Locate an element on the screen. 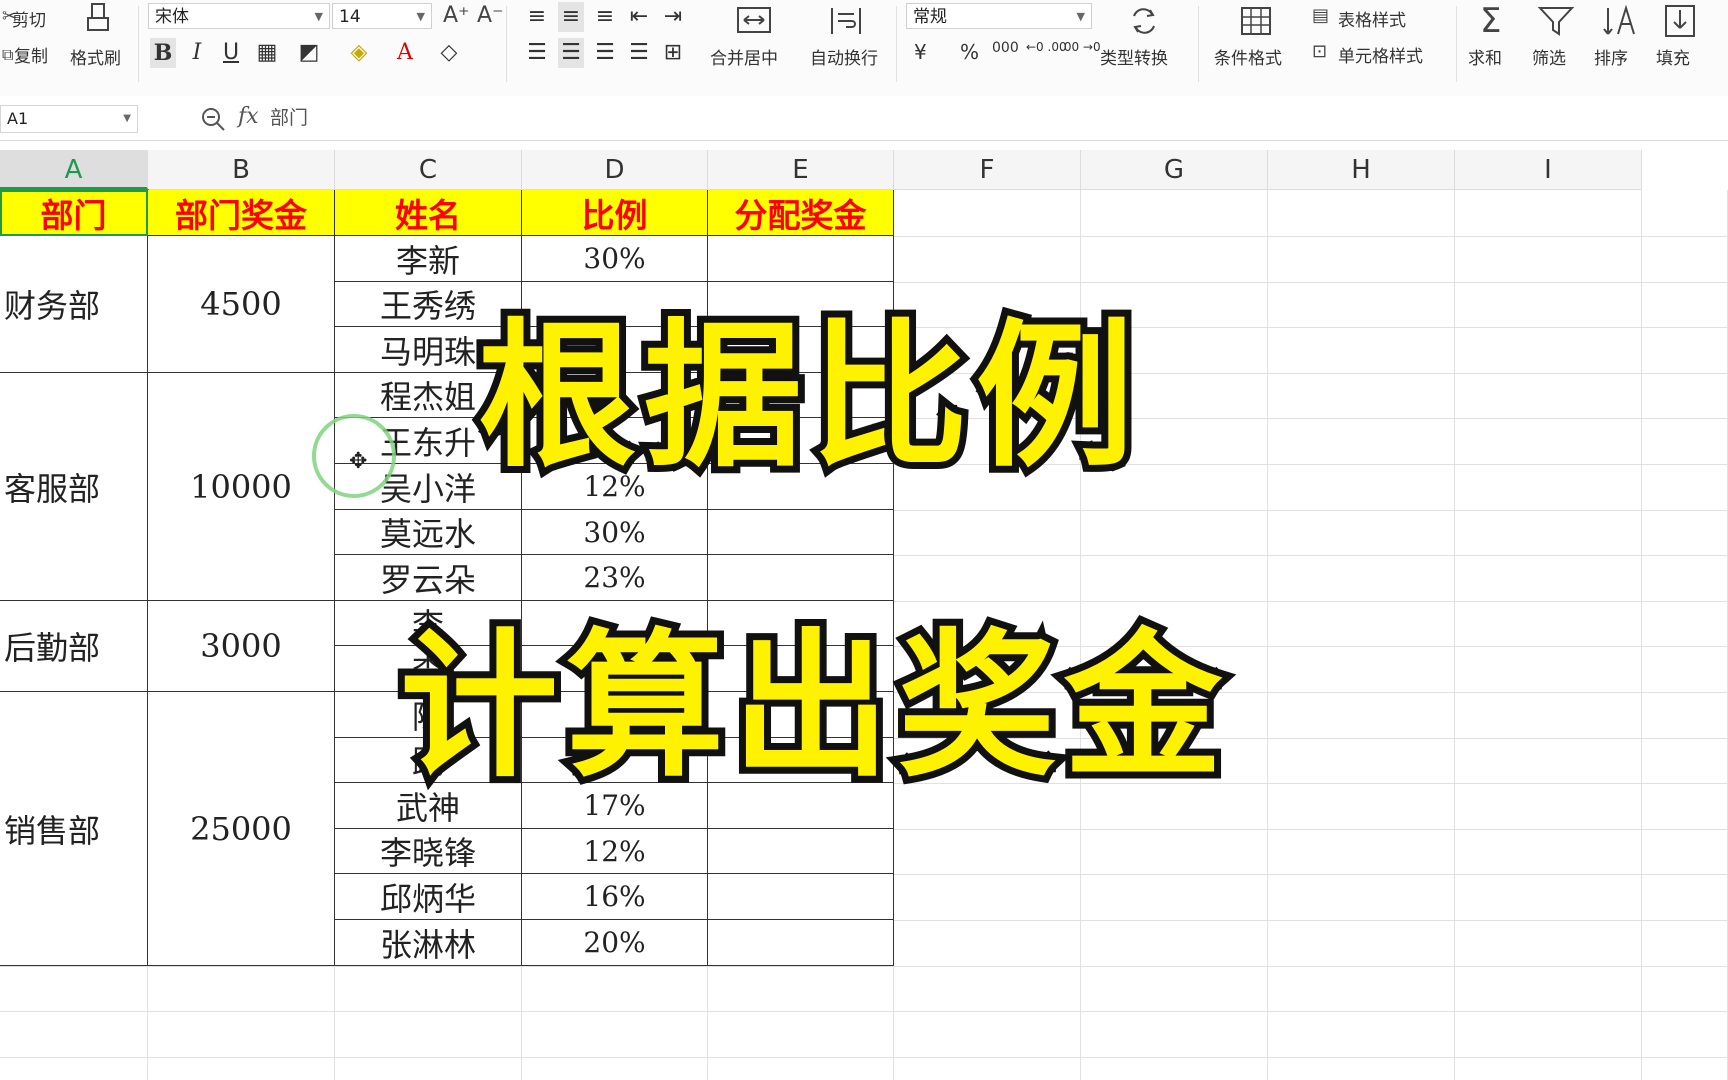 The image size is (1728, 1080). percent-button: % is located at coordinates (969, 52).